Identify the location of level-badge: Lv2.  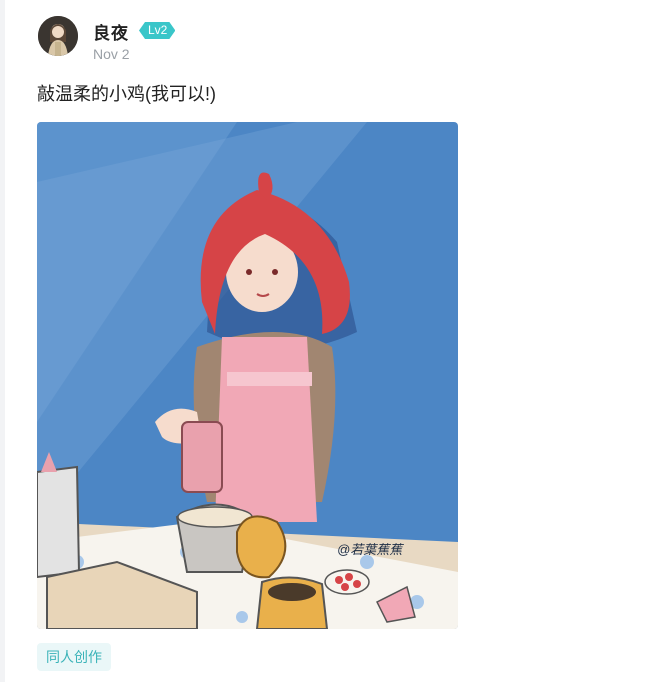
(157, 30).